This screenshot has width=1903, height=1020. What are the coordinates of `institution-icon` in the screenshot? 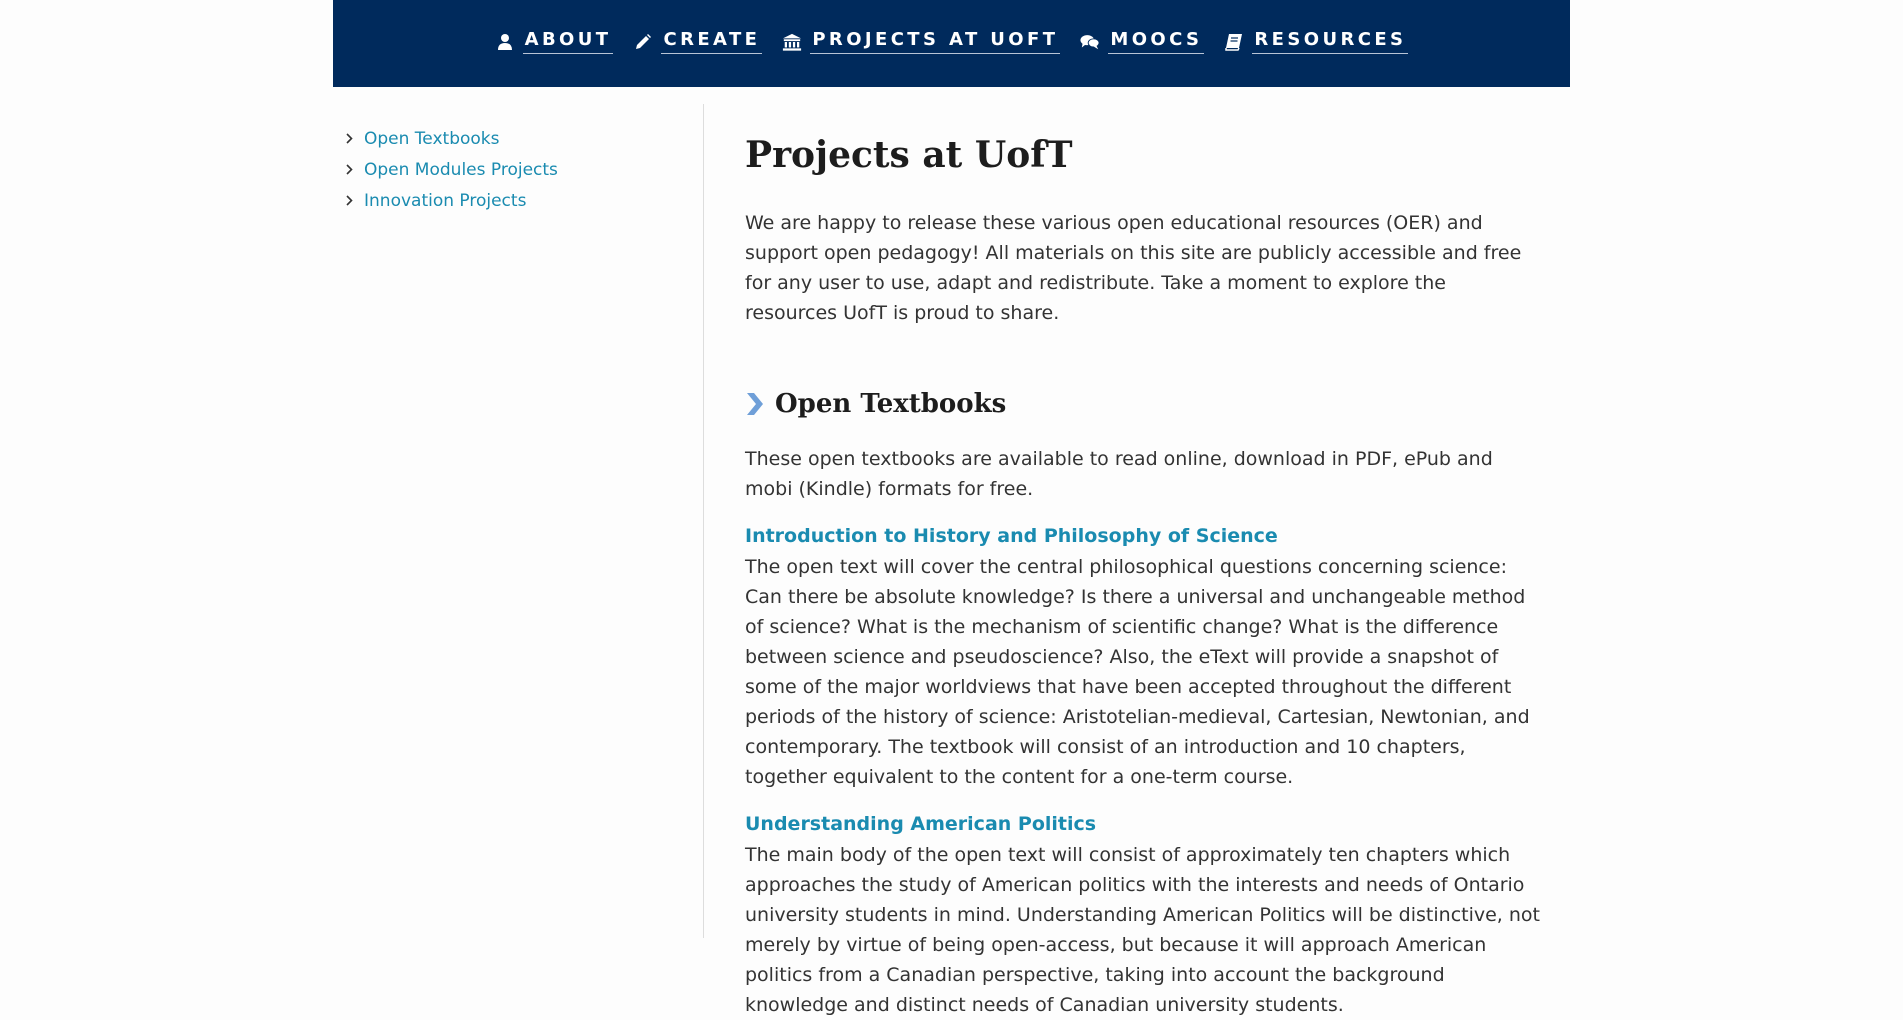 It's located at (792, 42).